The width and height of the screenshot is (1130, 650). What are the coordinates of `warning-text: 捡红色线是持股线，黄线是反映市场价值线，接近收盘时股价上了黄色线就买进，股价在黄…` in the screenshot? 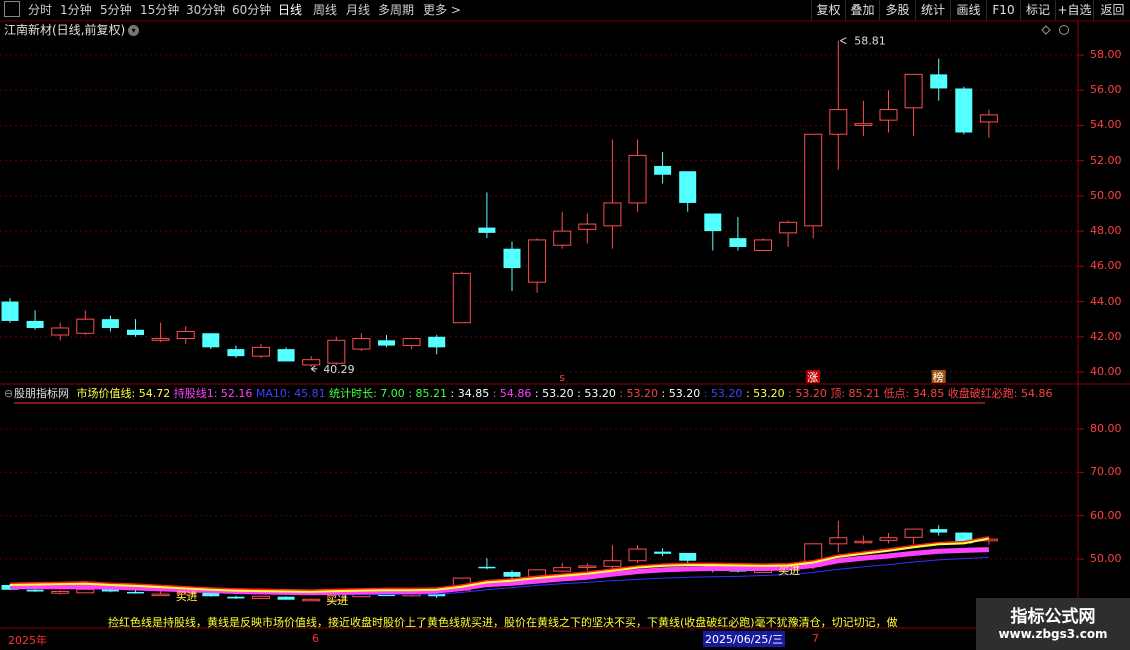 It's located at (503, 622).